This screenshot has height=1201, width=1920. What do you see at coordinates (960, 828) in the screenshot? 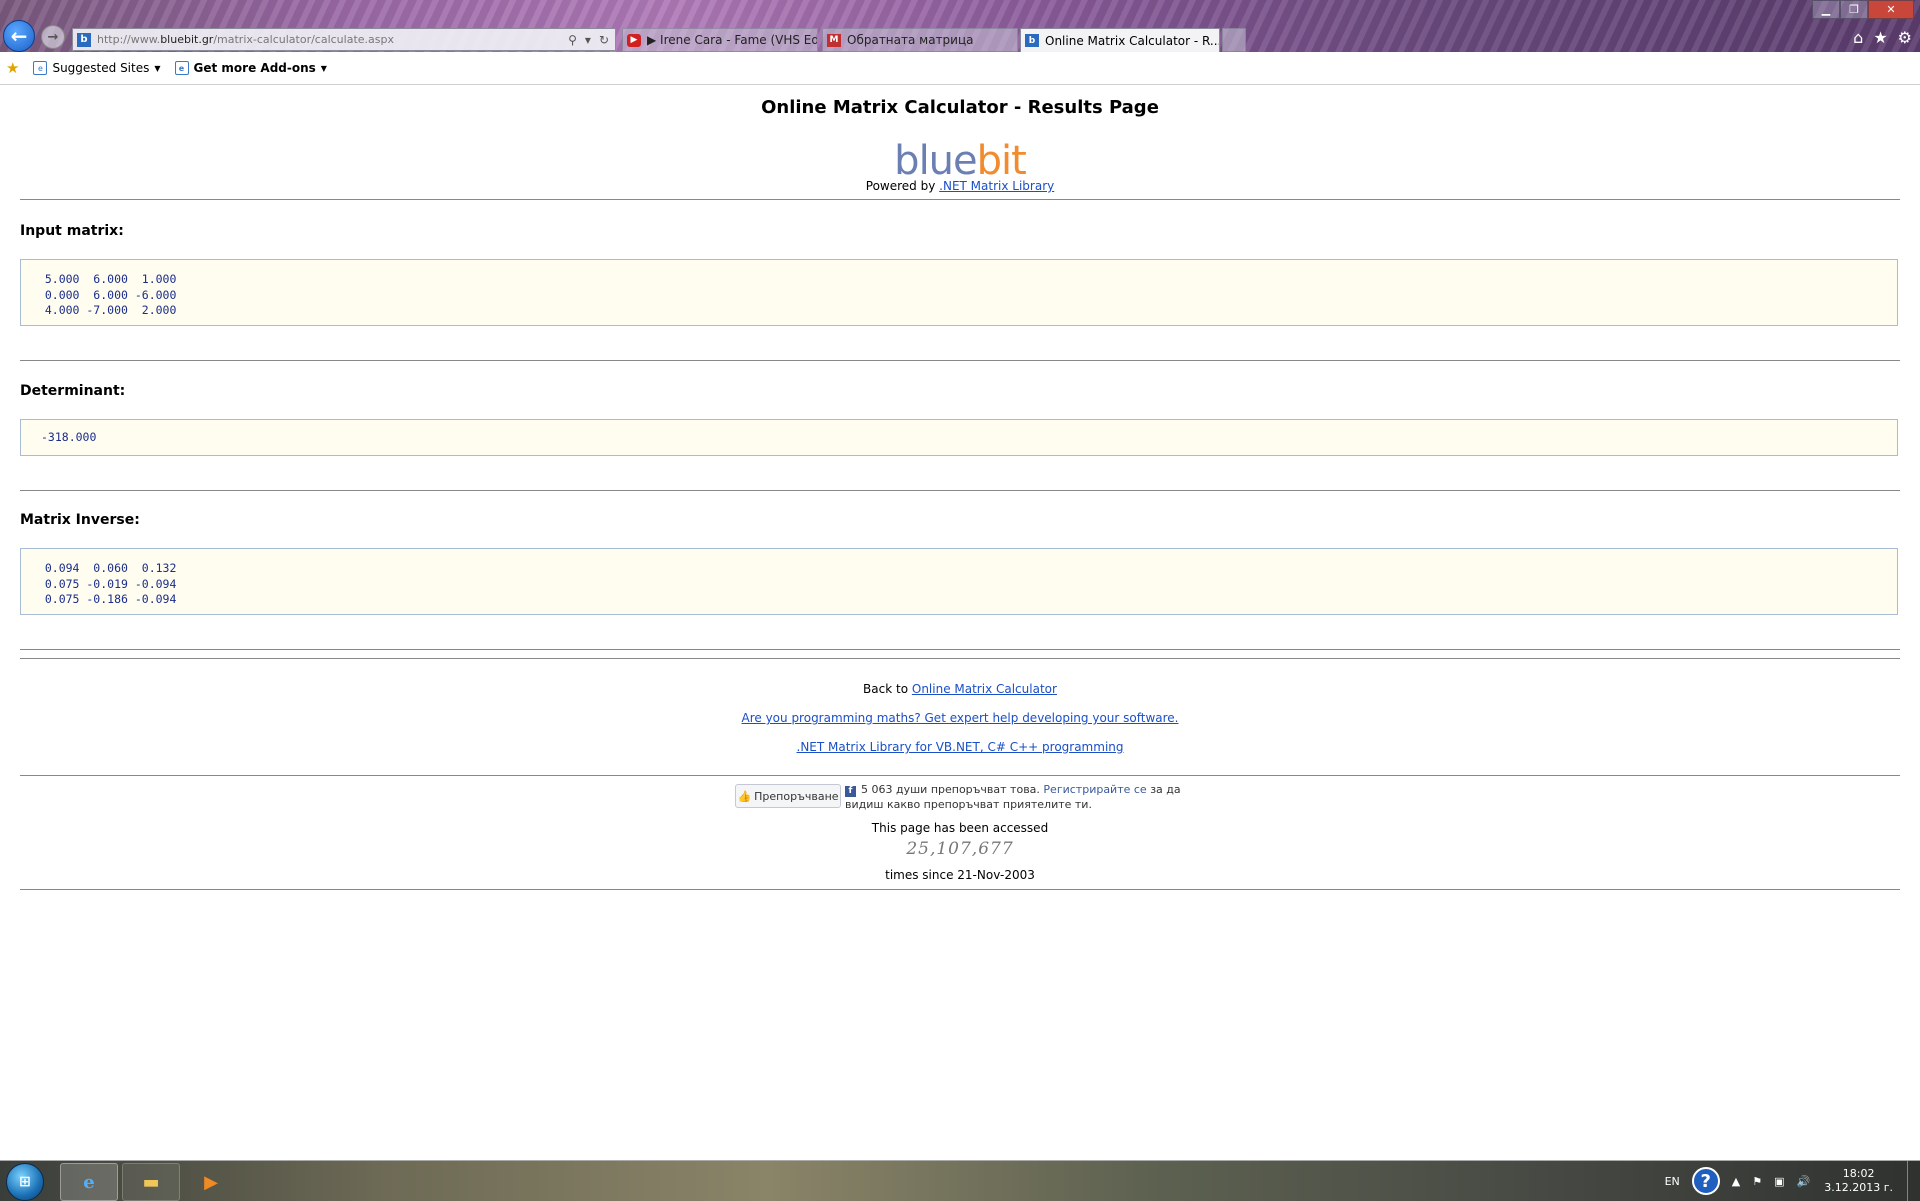
I see `accessed-text: This page has been accessed` at bounding box center [960, 828].